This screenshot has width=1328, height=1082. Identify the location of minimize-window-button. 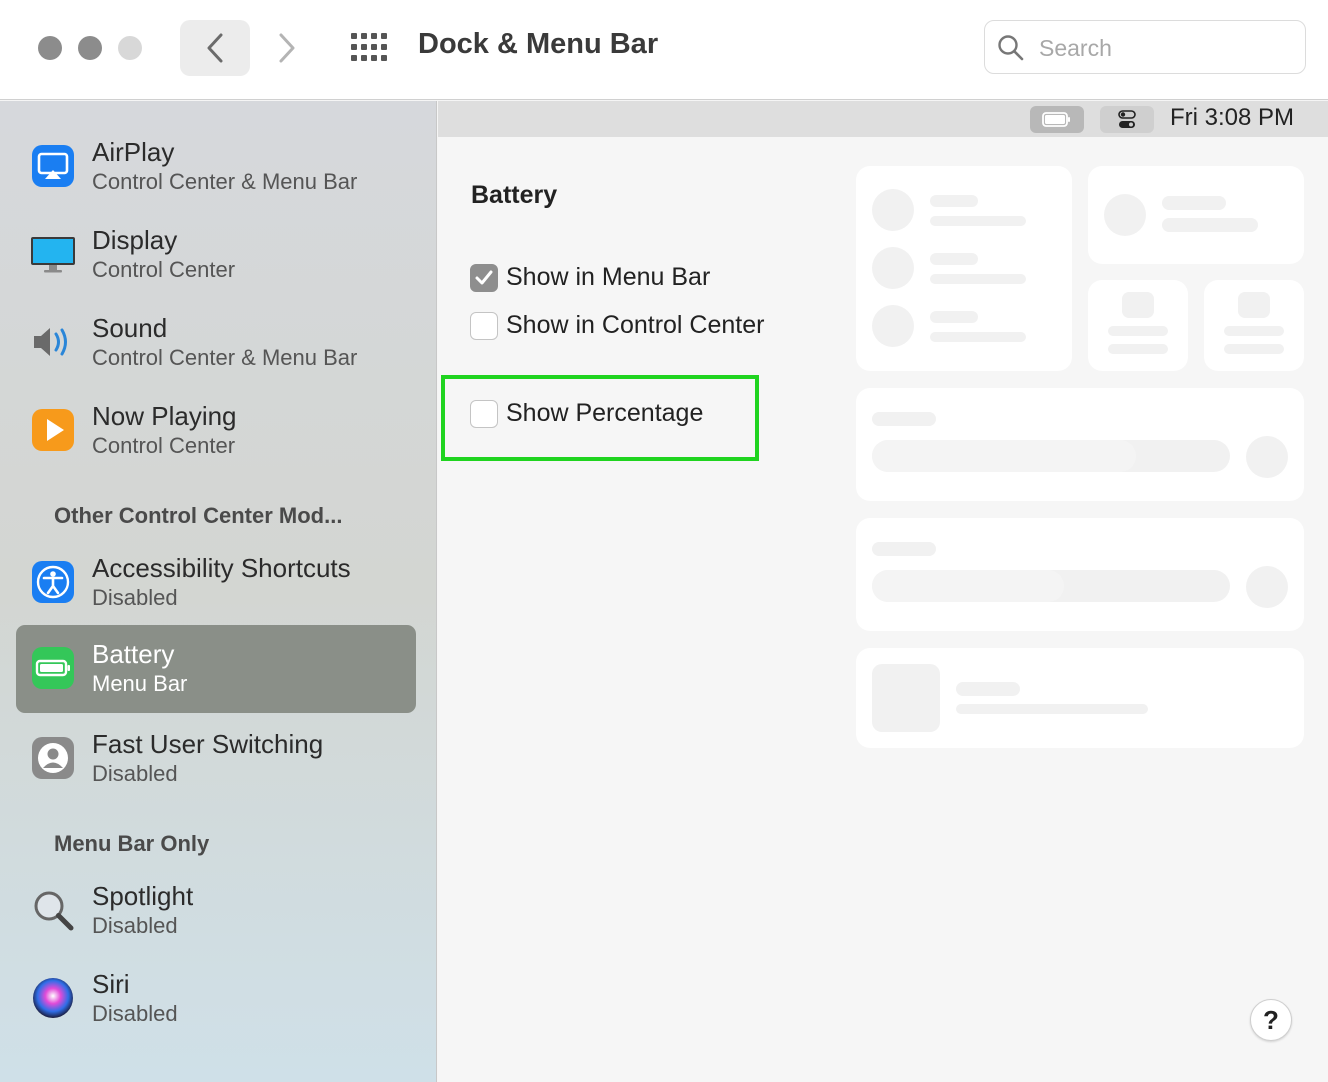
(90, 48).